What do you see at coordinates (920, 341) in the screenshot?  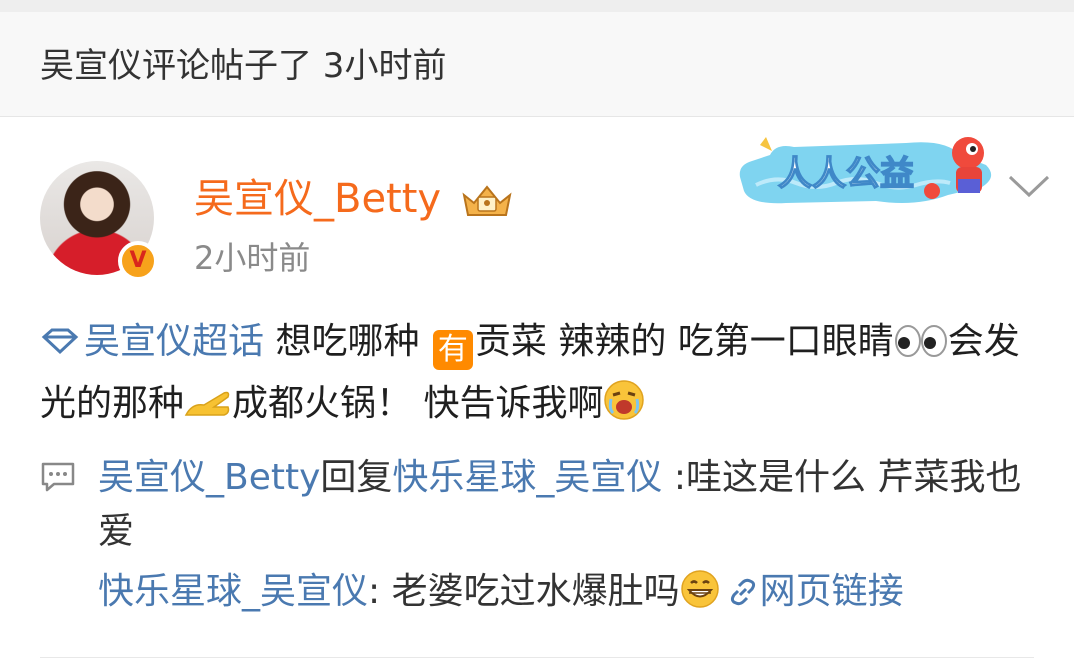 I see `eyes-emoji-icon` at bounding box center [920, 341].